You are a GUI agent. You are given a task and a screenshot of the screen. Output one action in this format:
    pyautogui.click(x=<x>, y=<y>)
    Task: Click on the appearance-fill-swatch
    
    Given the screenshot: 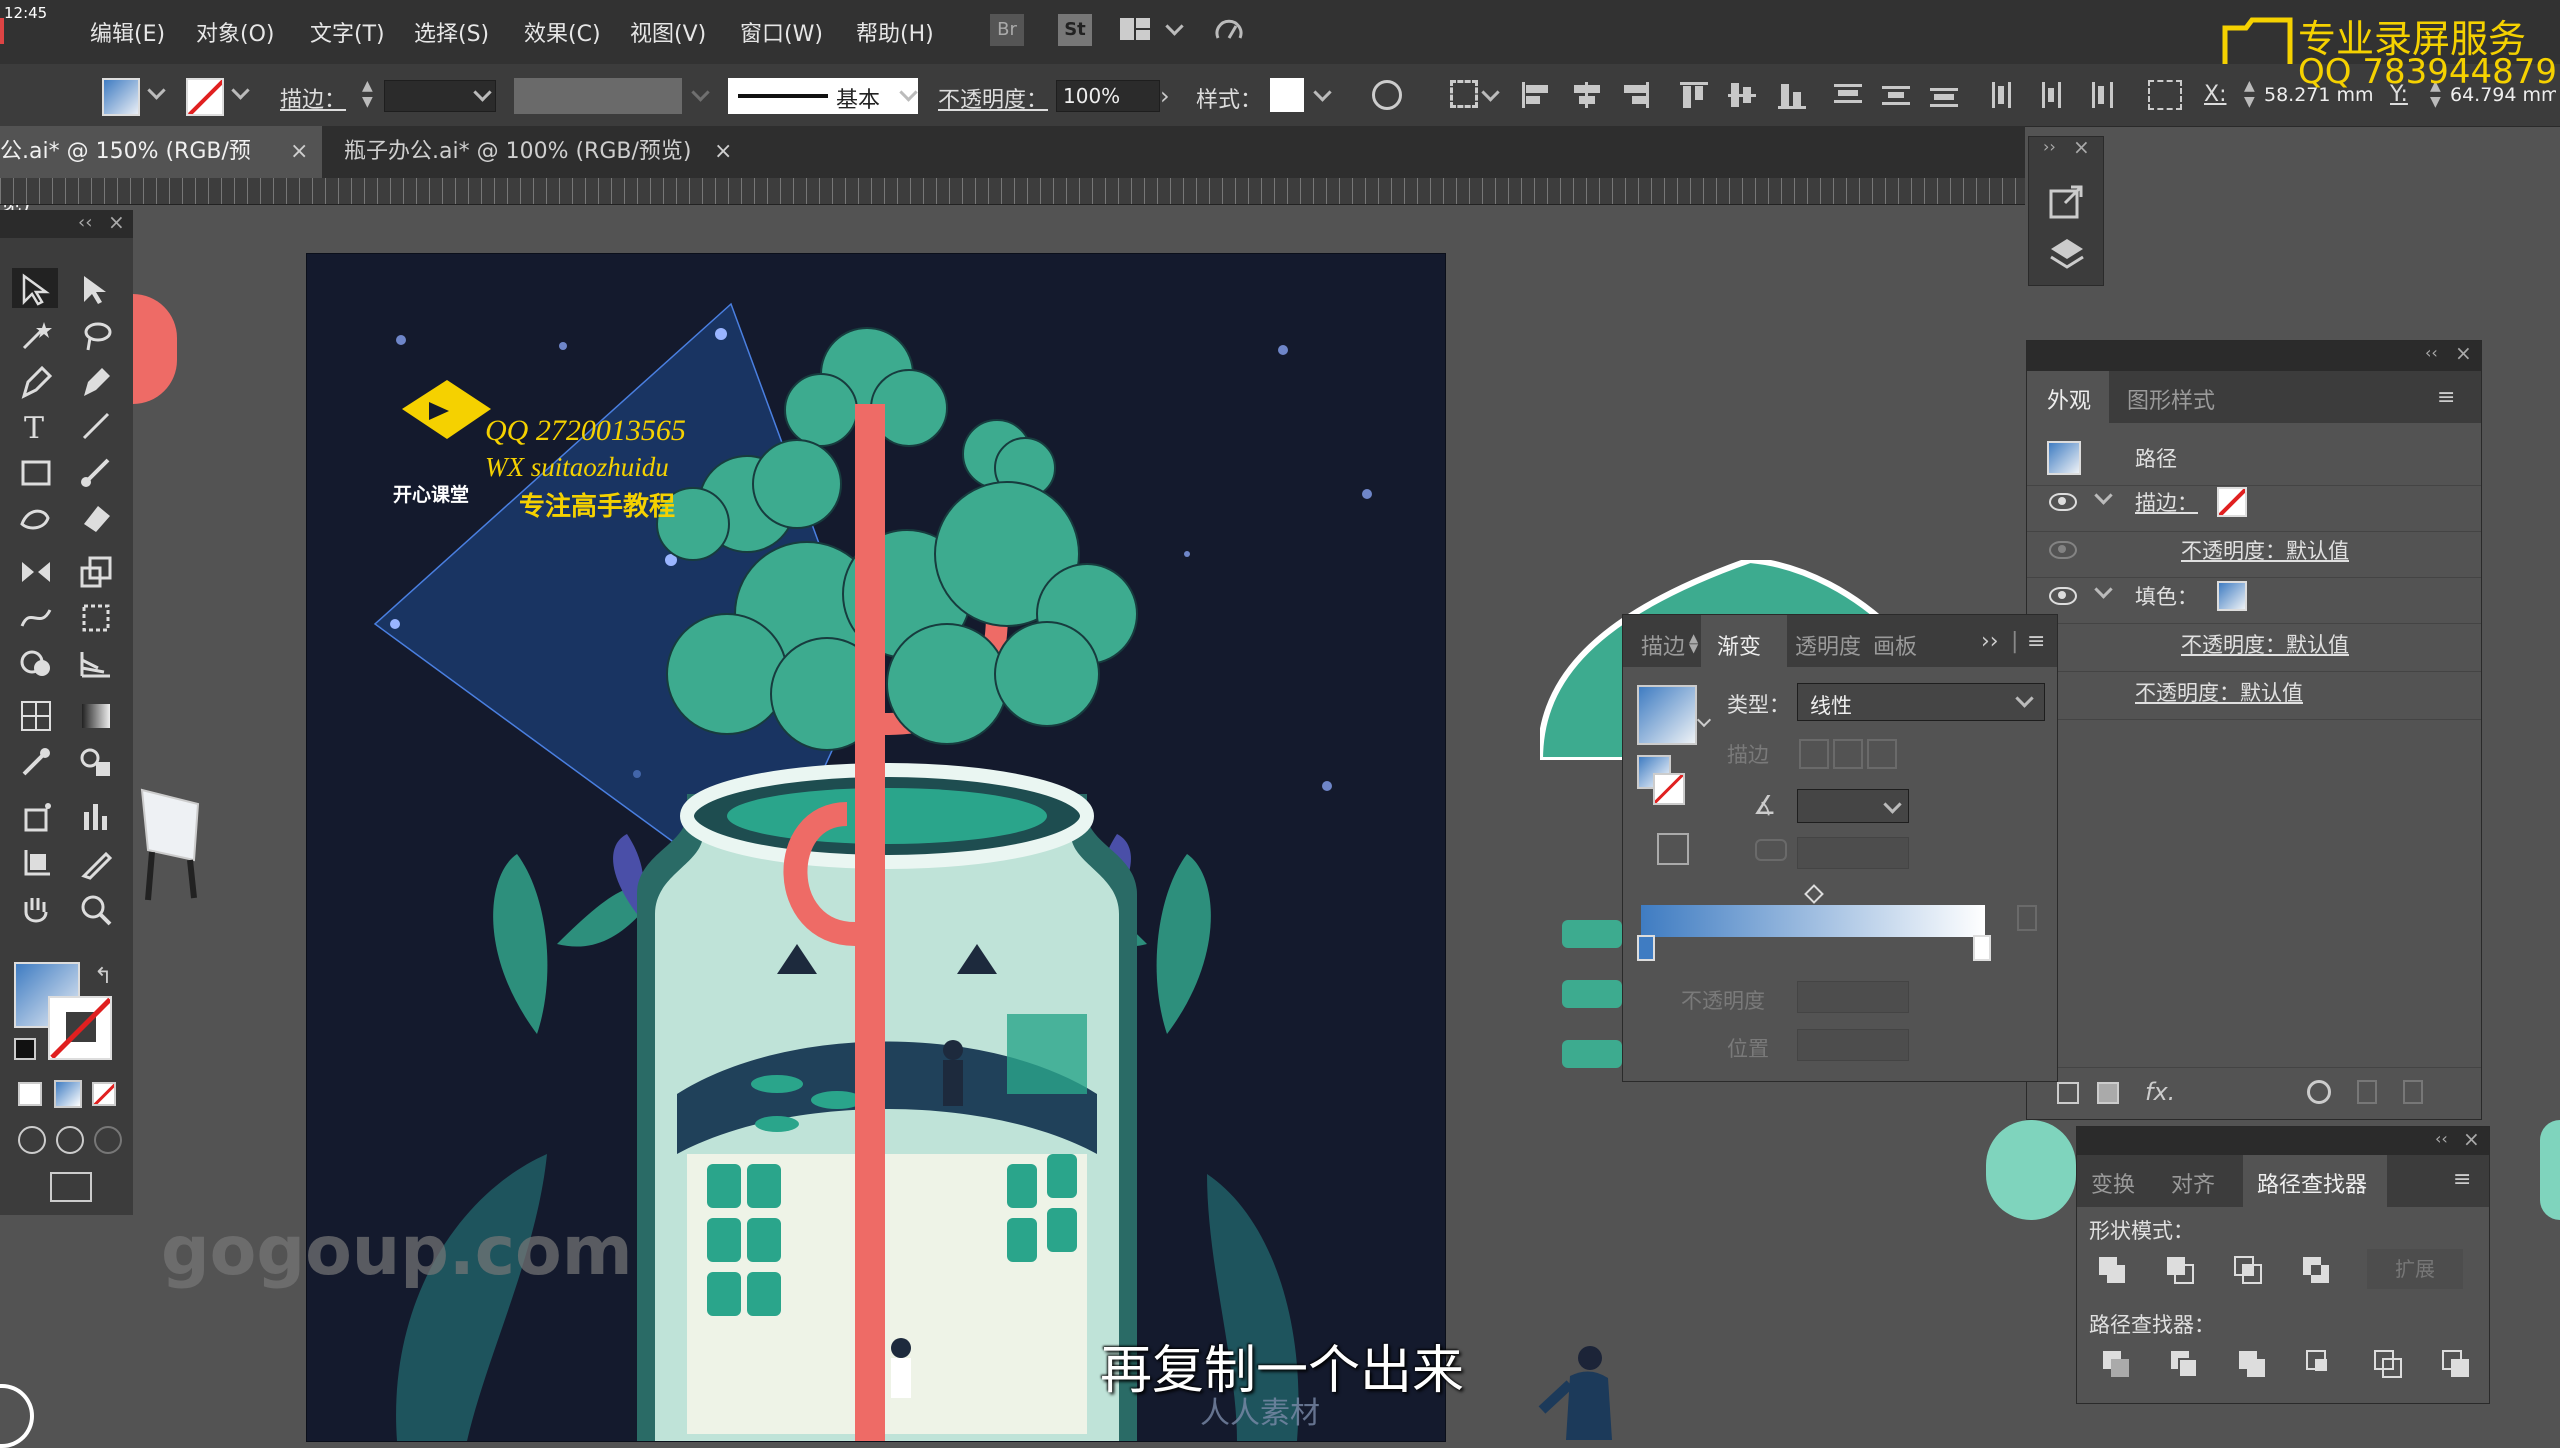 What is the action you would take?
    pyautogui.click(x=2232, y=596)
    